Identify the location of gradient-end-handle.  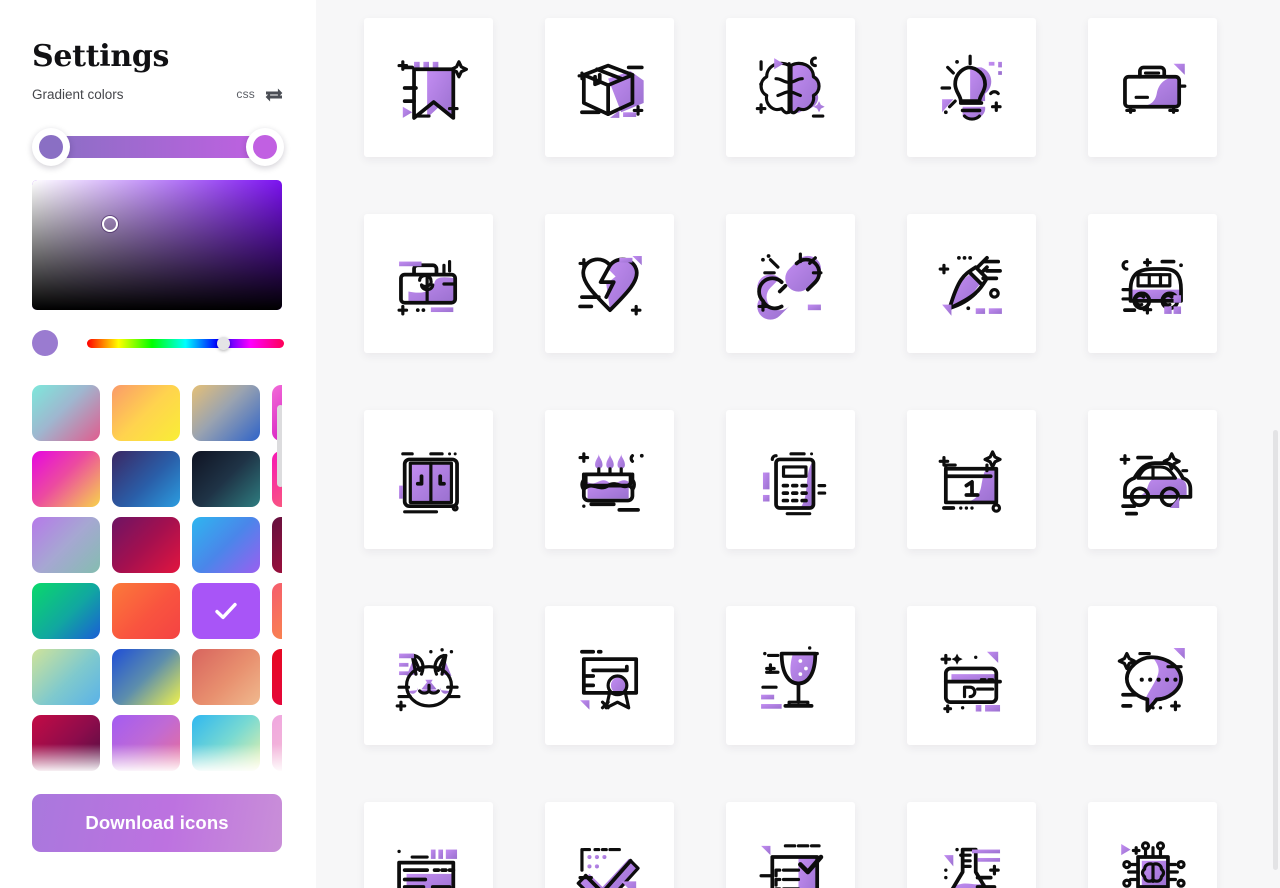
(265, 147).